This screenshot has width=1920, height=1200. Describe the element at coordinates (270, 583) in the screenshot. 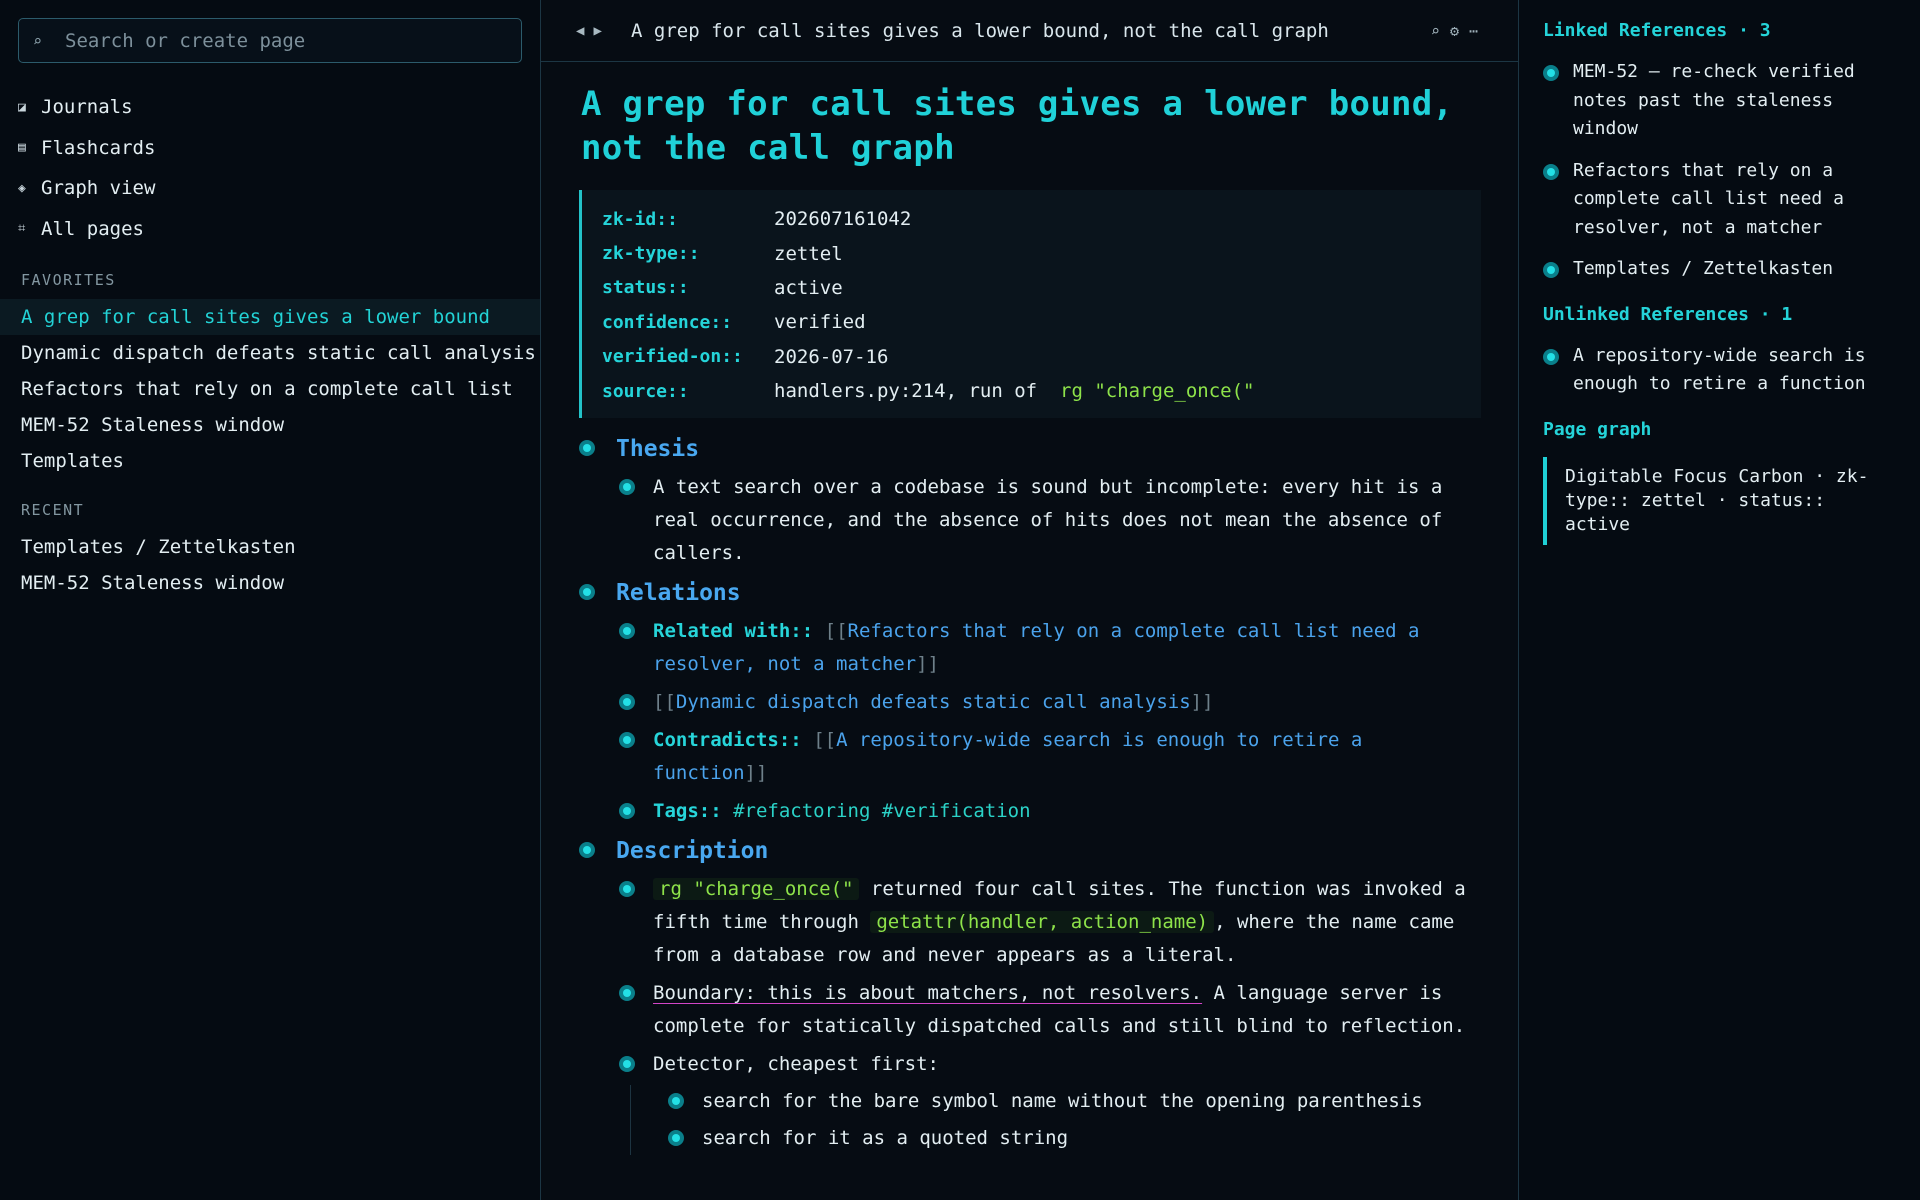

I see `recent-item: MEM-52 Staleness window` at that location.